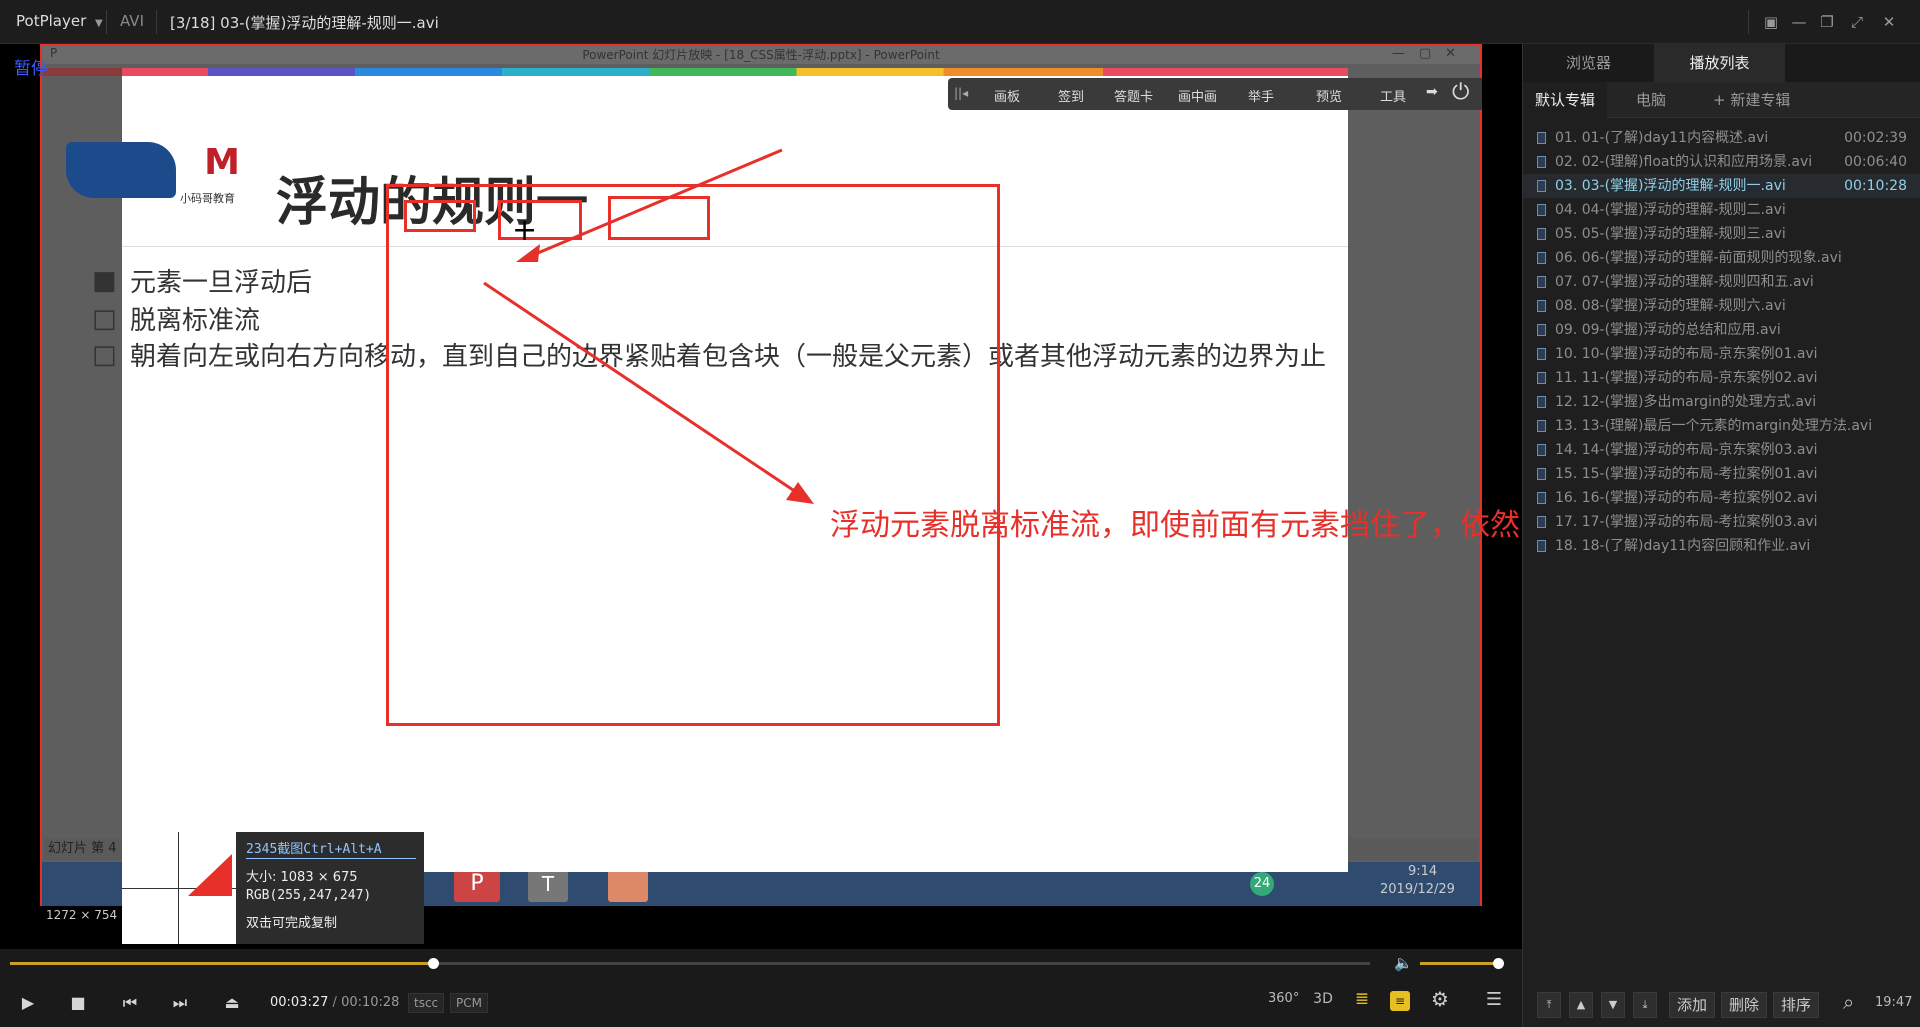 Image resolution: width=1920 pixels, height=1027 pixels. What do you see at coordinates (1283, 998) in the screenshot?
I see `vr-360-button: 360°` at bounding box center [1283, 998].